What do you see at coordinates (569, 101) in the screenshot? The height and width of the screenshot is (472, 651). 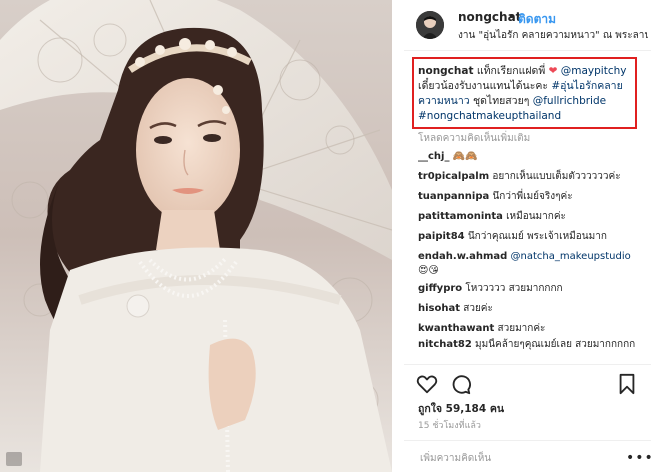 I see `caption-mention-fullrichbride: @fullrichbride` at bounding box center [569, 101].